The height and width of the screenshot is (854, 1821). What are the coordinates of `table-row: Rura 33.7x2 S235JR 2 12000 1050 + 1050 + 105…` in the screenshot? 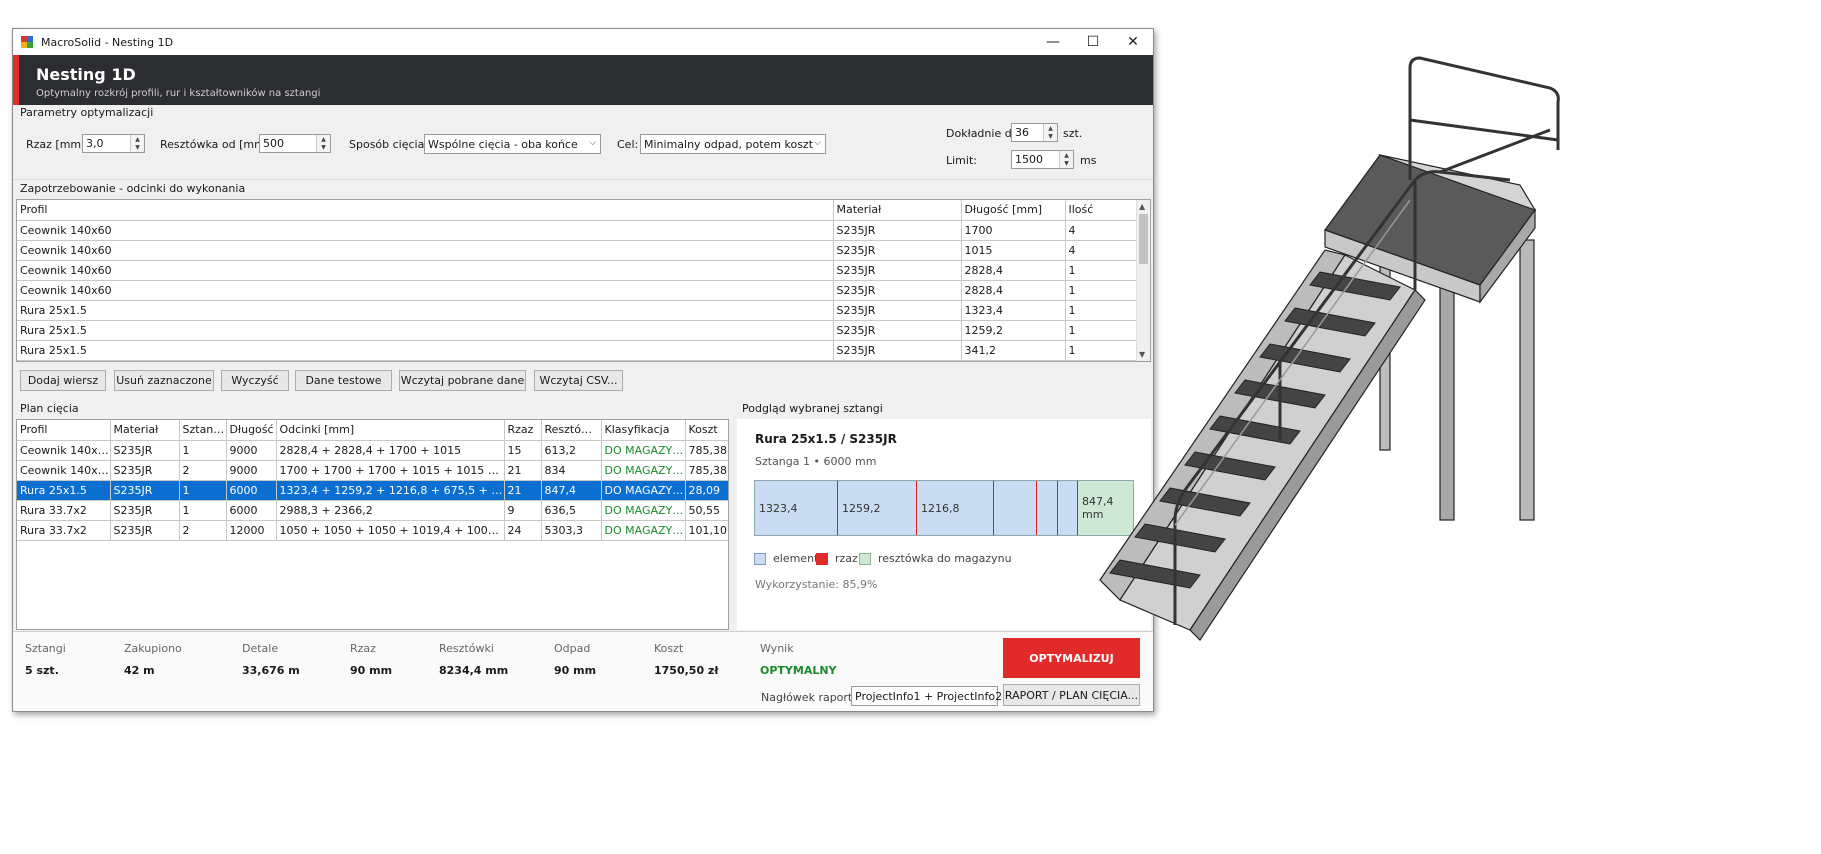 It's located at (372, 530).